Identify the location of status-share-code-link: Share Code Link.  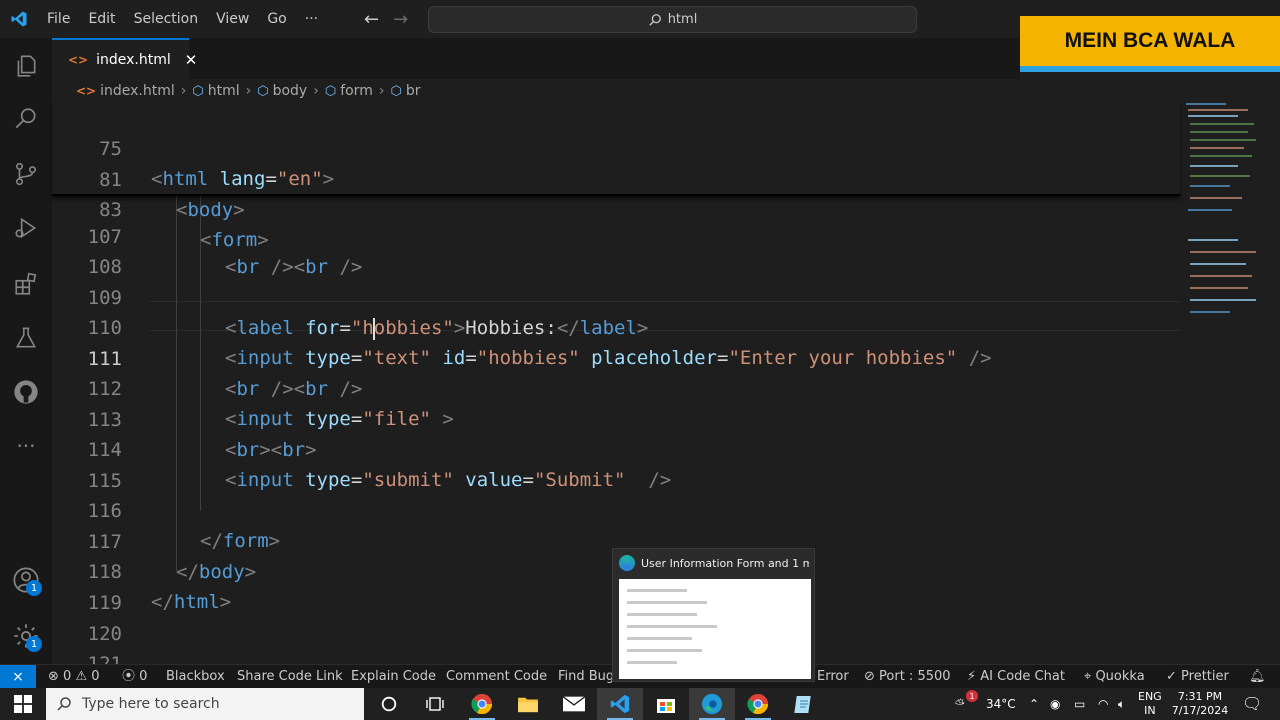
(290, 676).